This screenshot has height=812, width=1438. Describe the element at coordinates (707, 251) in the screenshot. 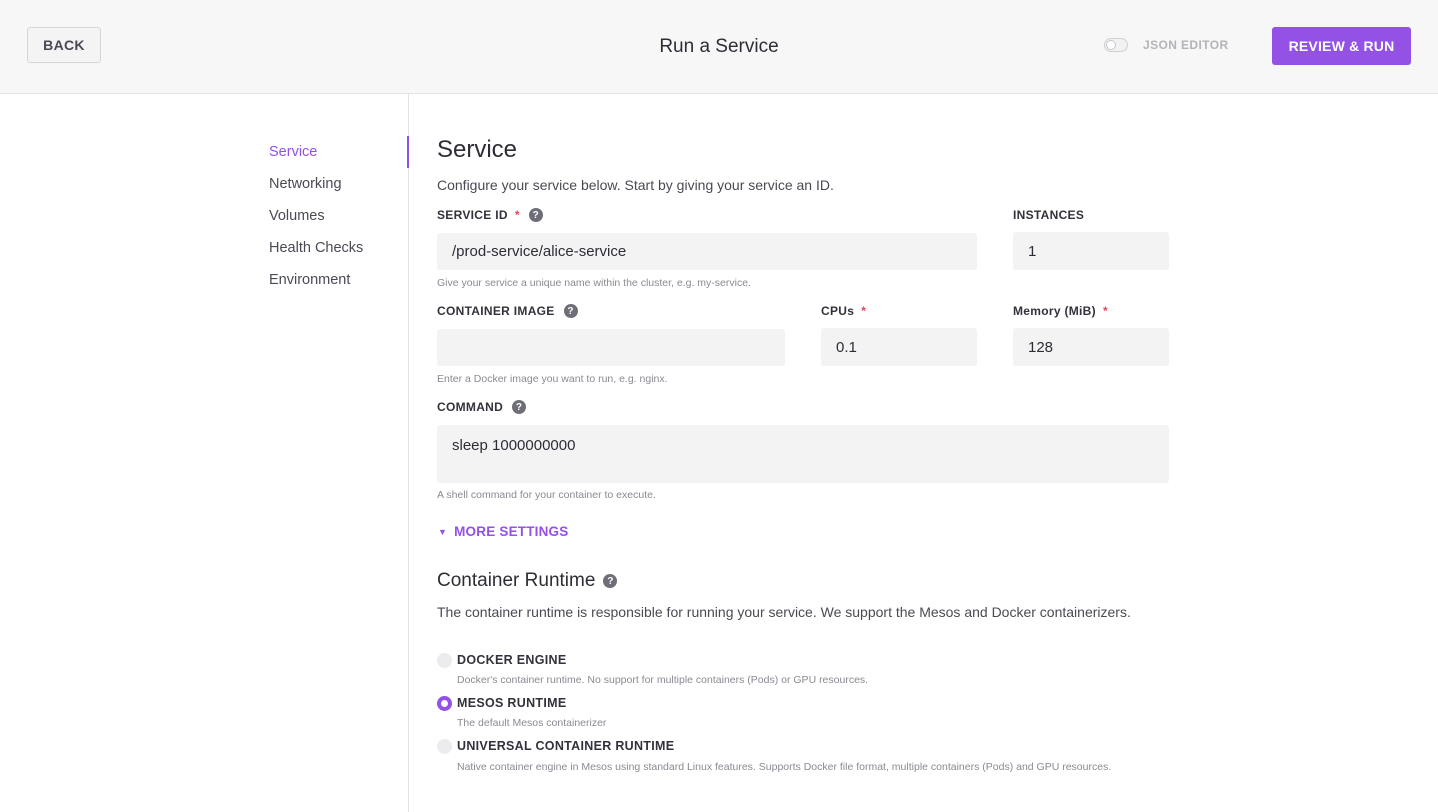

I see `service-id-input: /prod-service/alice-service` at that location.